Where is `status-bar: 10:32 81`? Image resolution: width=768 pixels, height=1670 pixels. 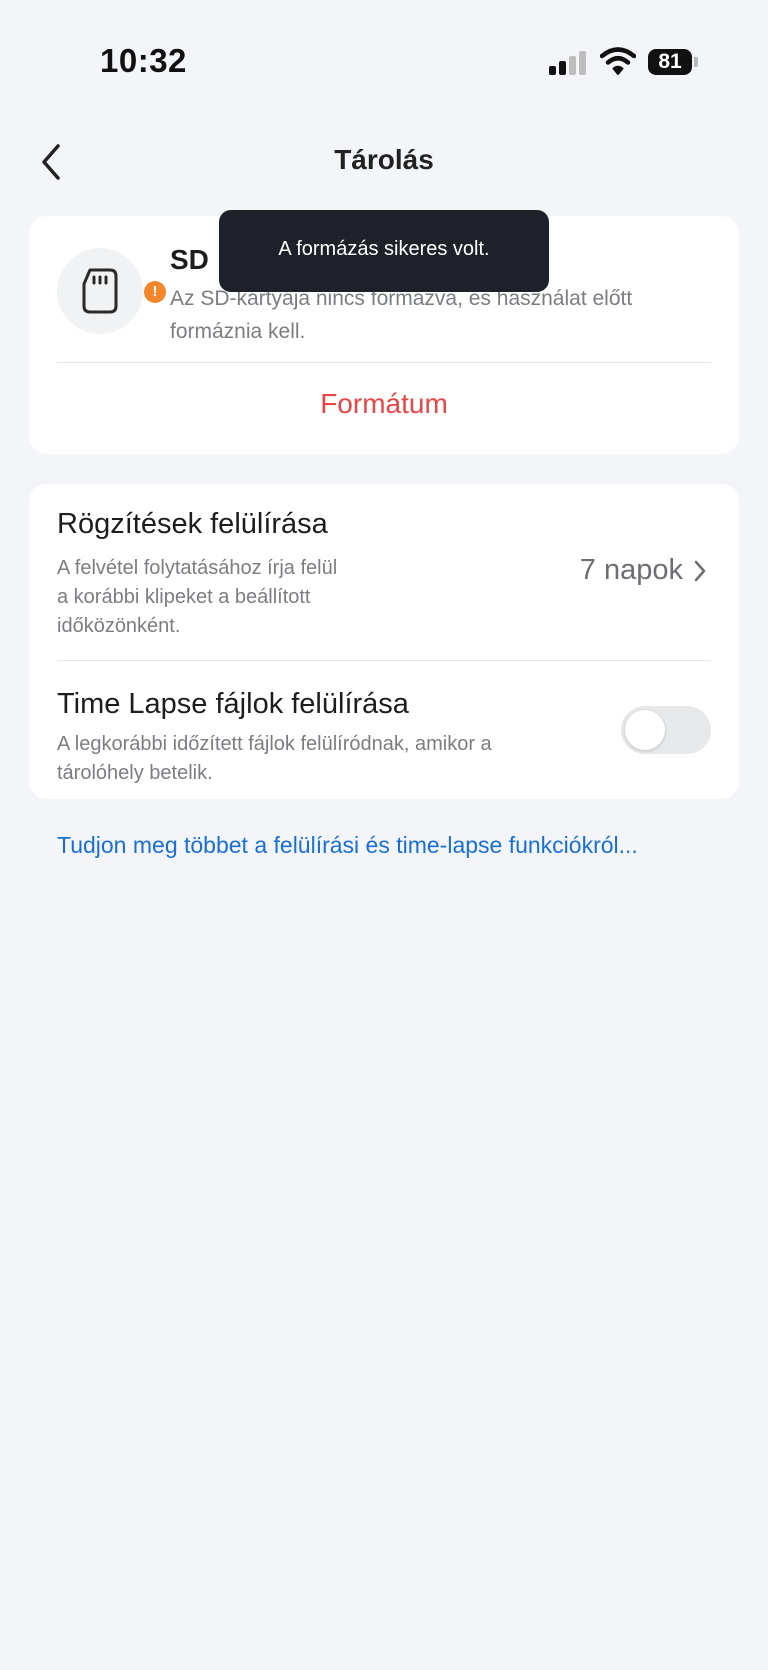
status-bar: 10:32 81 is located at coordinates (384, 55).